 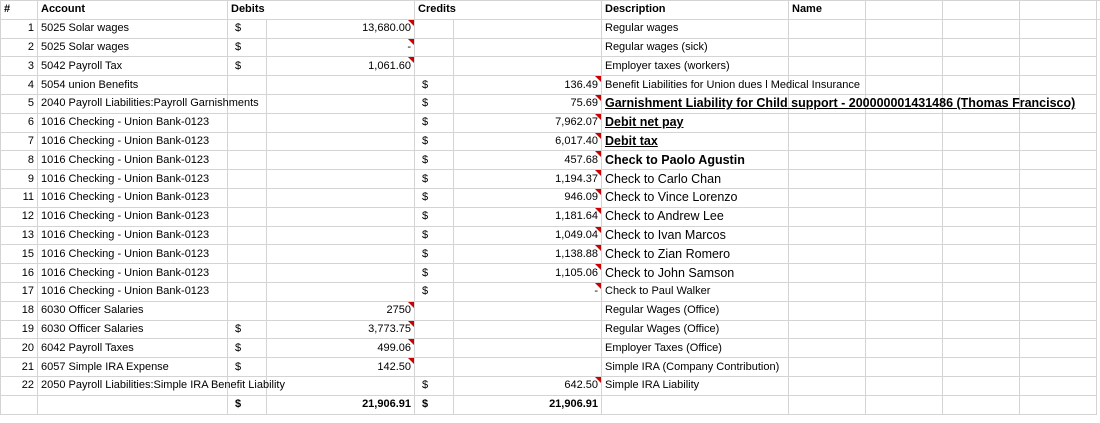 I want to click on description-cell: Simple IRA Liability, so click(x=695, y=385).